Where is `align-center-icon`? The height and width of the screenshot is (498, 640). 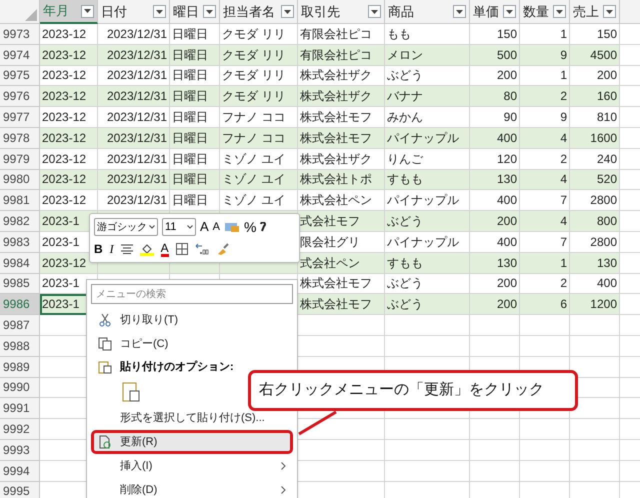 align-center-icon is located at coordinates (126, 249).